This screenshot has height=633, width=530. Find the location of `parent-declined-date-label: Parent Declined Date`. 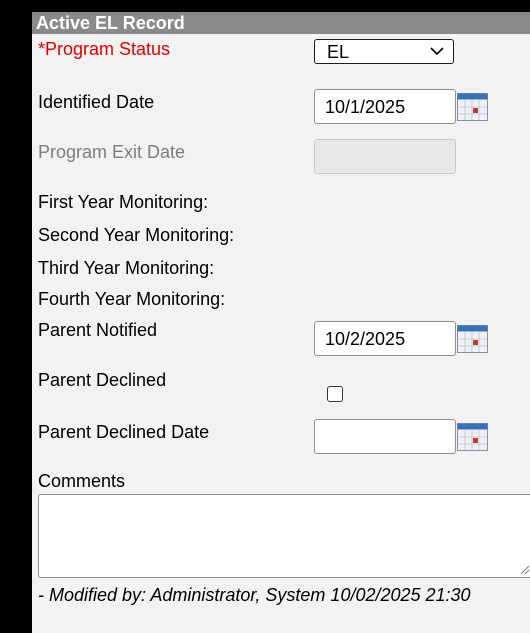

parent-declined-date-label: Parent Declined Date is located at coordinates (124, 432).